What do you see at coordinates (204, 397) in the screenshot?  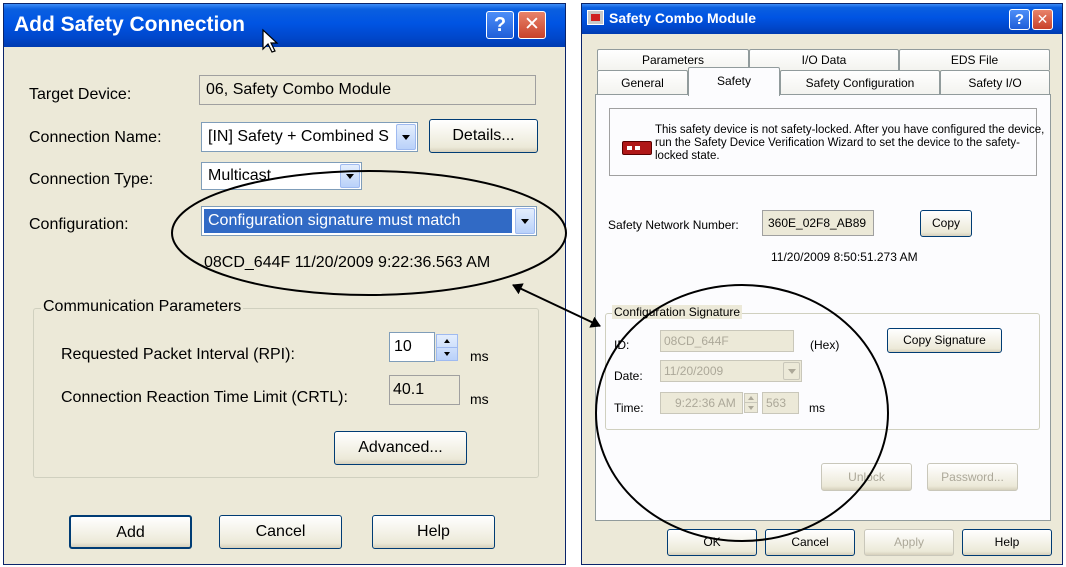 I see `crtl-label: Connection Reaction Time Limit (CRTL):` at bounding box center [204, 397].